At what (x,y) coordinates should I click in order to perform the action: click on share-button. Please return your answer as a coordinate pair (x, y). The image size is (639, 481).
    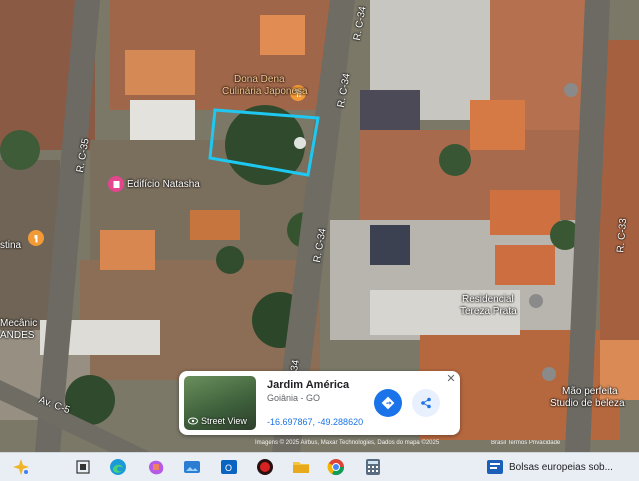
    Looking at the image, I should click on (426, 403).